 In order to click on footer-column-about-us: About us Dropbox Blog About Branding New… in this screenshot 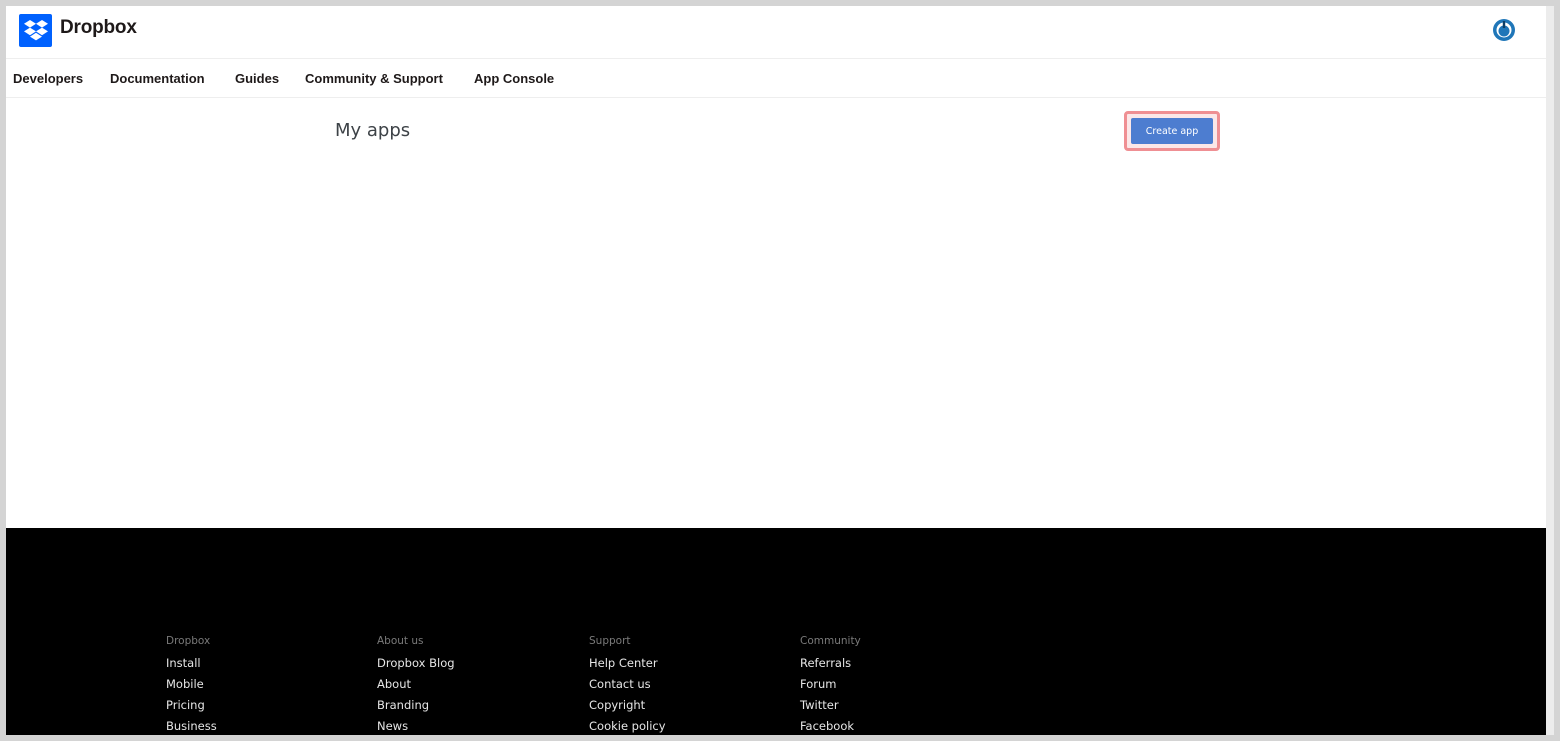, I will do `click(416, 683)`.